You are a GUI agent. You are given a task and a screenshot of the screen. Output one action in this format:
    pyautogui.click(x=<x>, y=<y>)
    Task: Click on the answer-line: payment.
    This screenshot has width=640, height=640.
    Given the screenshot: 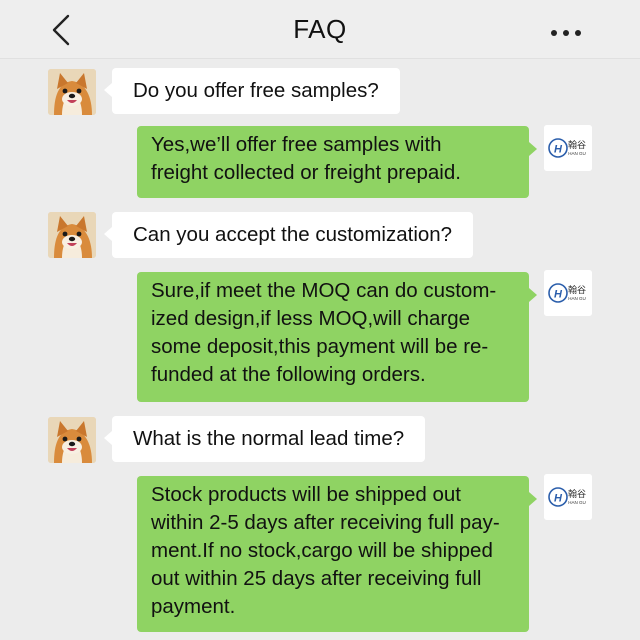 What is the action you would take?
    pyautogui.click(x=193, y=606)
    